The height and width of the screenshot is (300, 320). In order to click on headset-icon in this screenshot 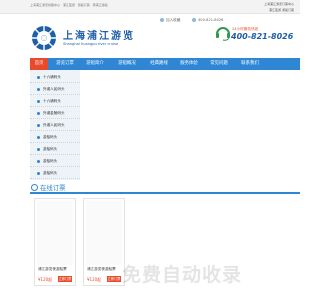, I will do `click(223, 34)`.